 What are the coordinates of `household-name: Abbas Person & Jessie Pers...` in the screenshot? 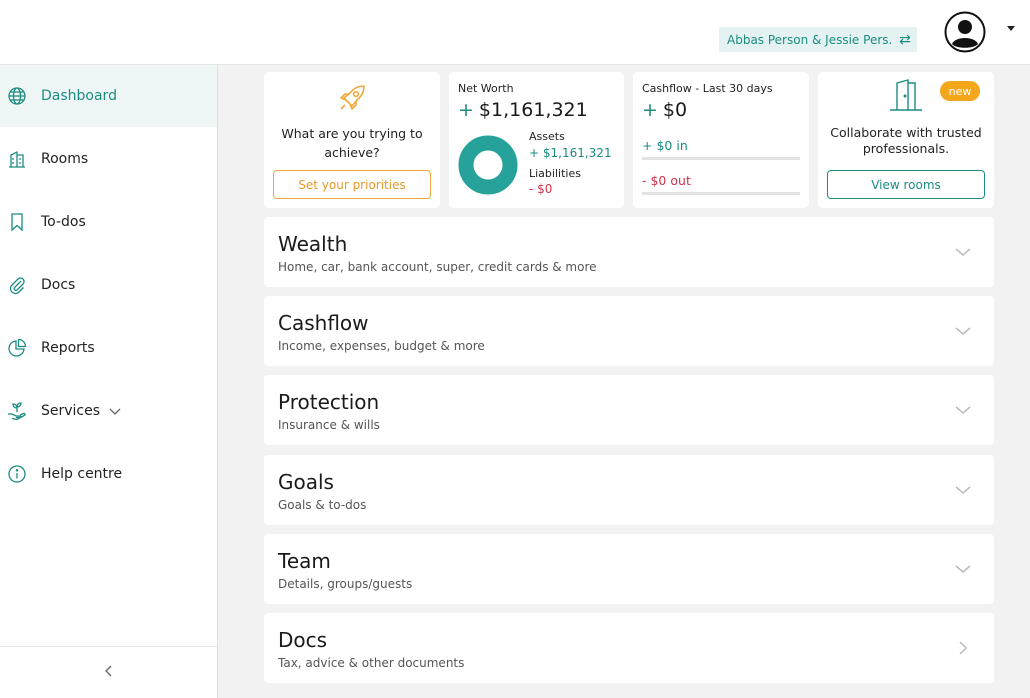 It's located at (810, 39).